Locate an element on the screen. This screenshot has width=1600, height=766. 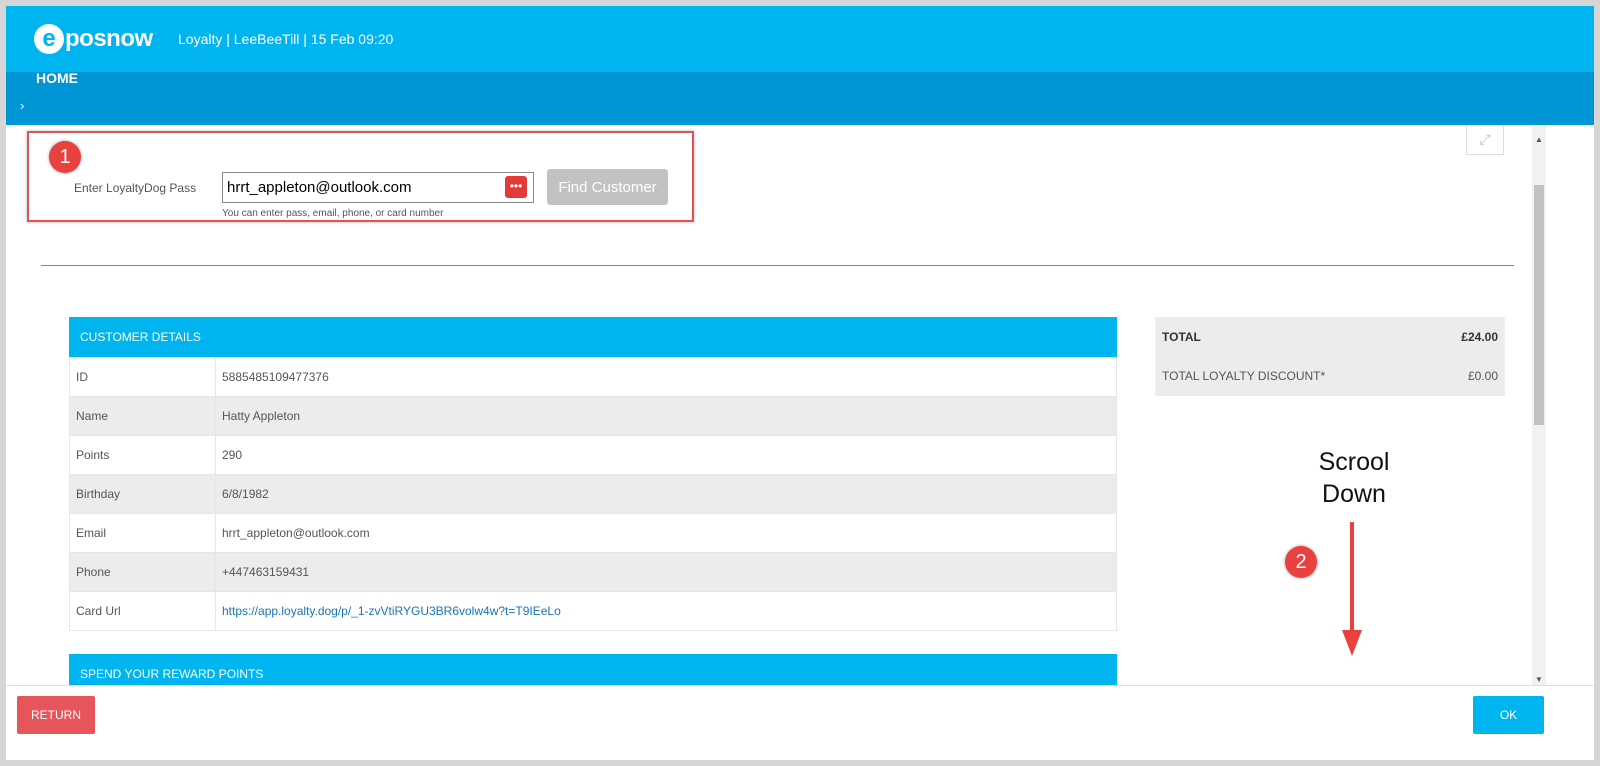
divider is located at coordinates (777, 265).